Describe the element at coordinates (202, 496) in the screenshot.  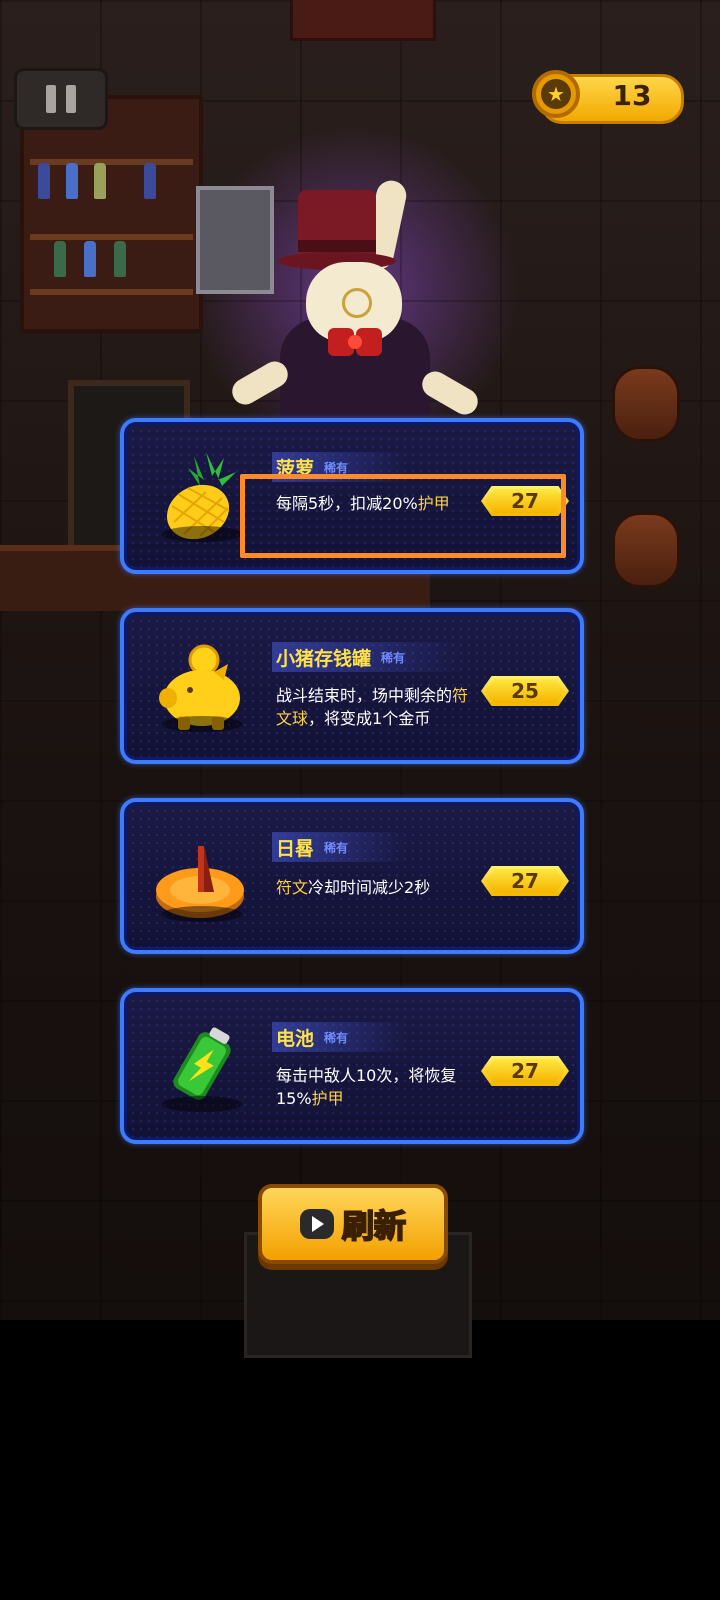
I see `pineapple-icon` at that location.